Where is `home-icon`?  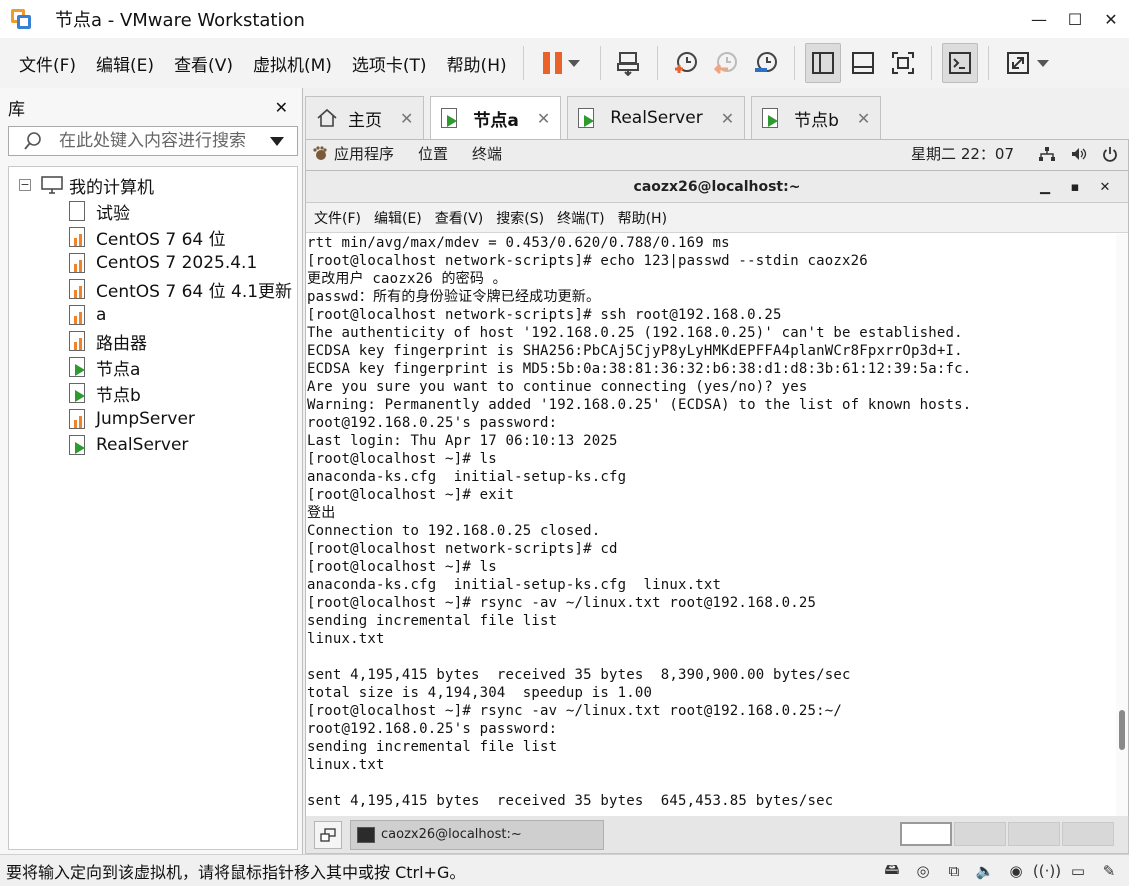 home-icon is located at coordinates (327, 117).